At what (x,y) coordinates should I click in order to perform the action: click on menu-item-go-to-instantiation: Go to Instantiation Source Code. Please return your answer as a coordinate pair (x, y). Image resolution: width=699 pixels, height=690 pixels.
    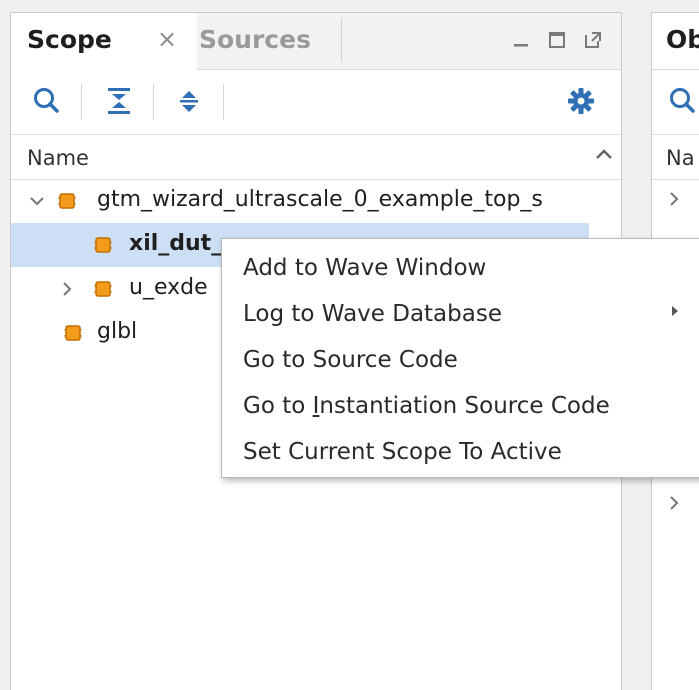
    Looking at the image, I should click on (471, 407).